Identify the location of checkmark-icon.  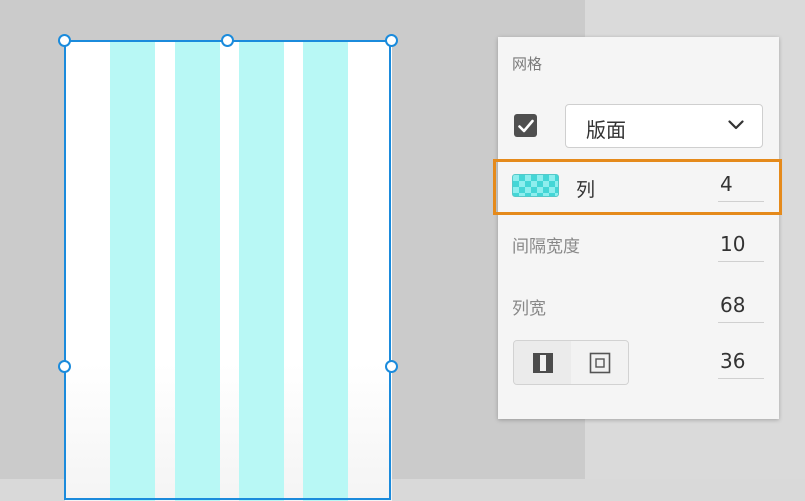
(525, 125).